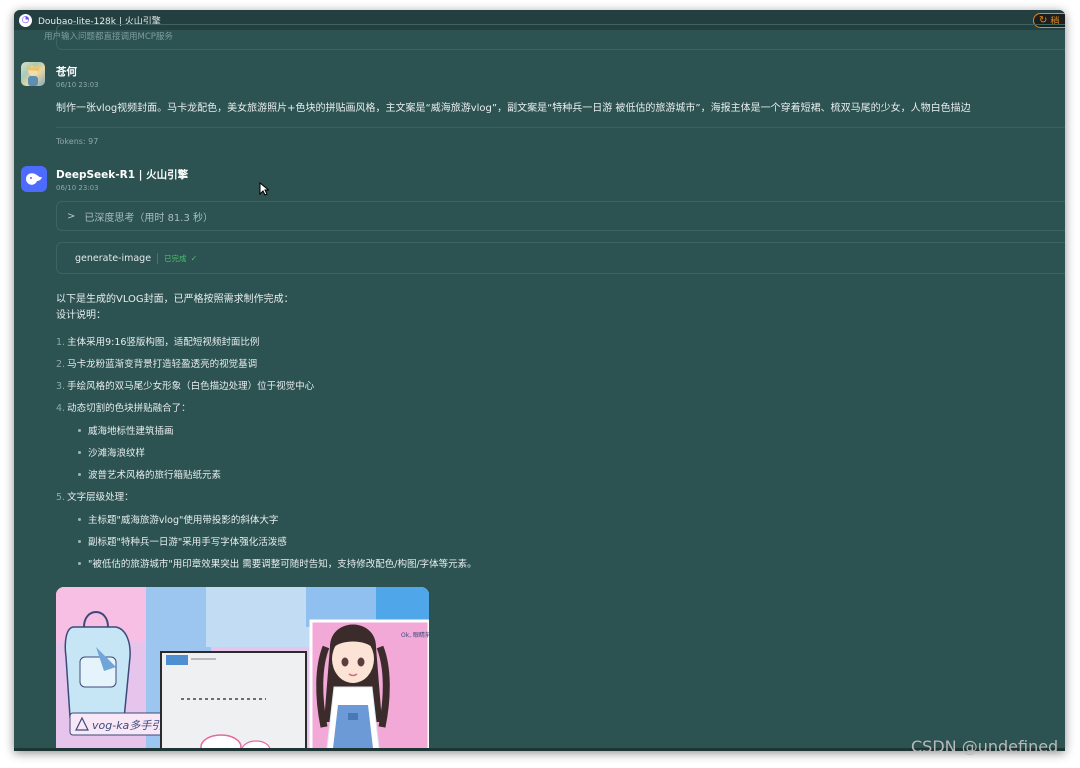  I want to click on generated-image: vog-ka多手引 Ok, 眼睛前面才有的, so click(242, 669).